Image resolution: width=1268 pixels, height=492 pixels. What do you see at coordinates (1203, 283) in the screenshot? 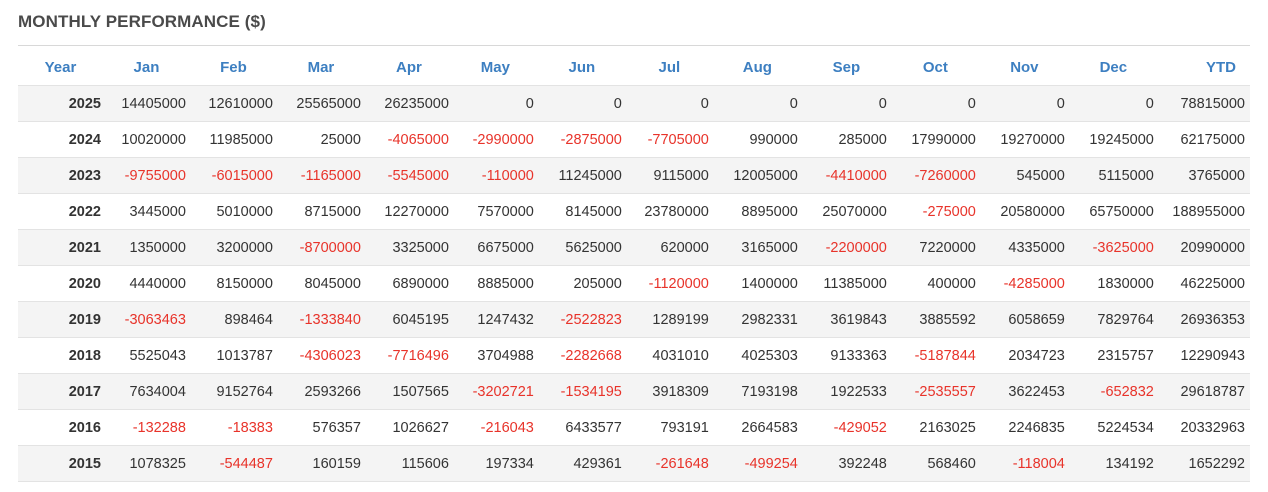
I see `ytd-cell: 46225000` at bounding box center [1203, 283].